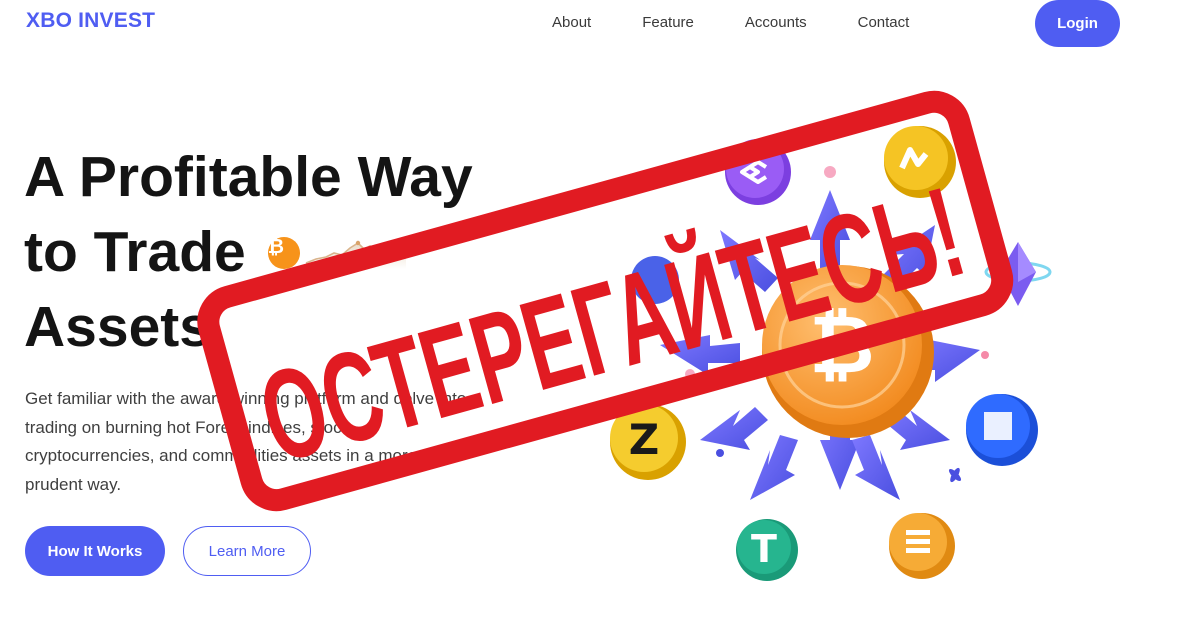 The height and width of the screenshot is (630, 1200). I want to click on main-nav: About Feature Accounts Contact, so click(756, 22).